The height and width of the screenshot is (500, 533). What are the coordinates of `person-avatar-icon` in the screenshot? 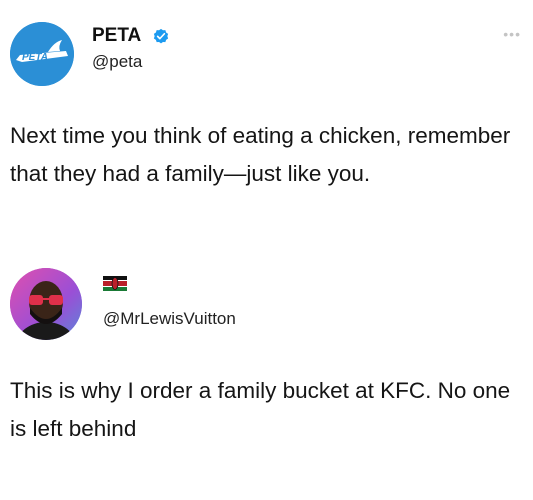 It's located at (46, 304).